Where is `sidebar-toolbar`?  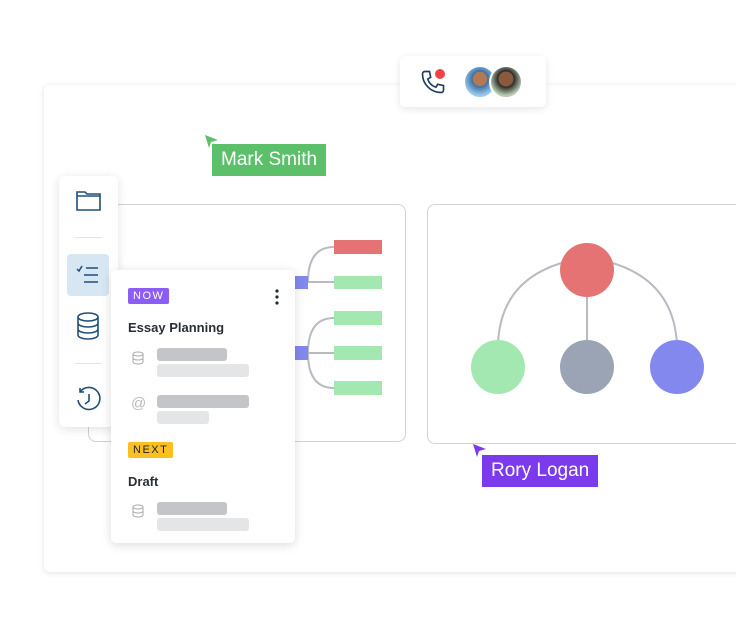 sidebar-toolbar is located at coordinates (88, 301).